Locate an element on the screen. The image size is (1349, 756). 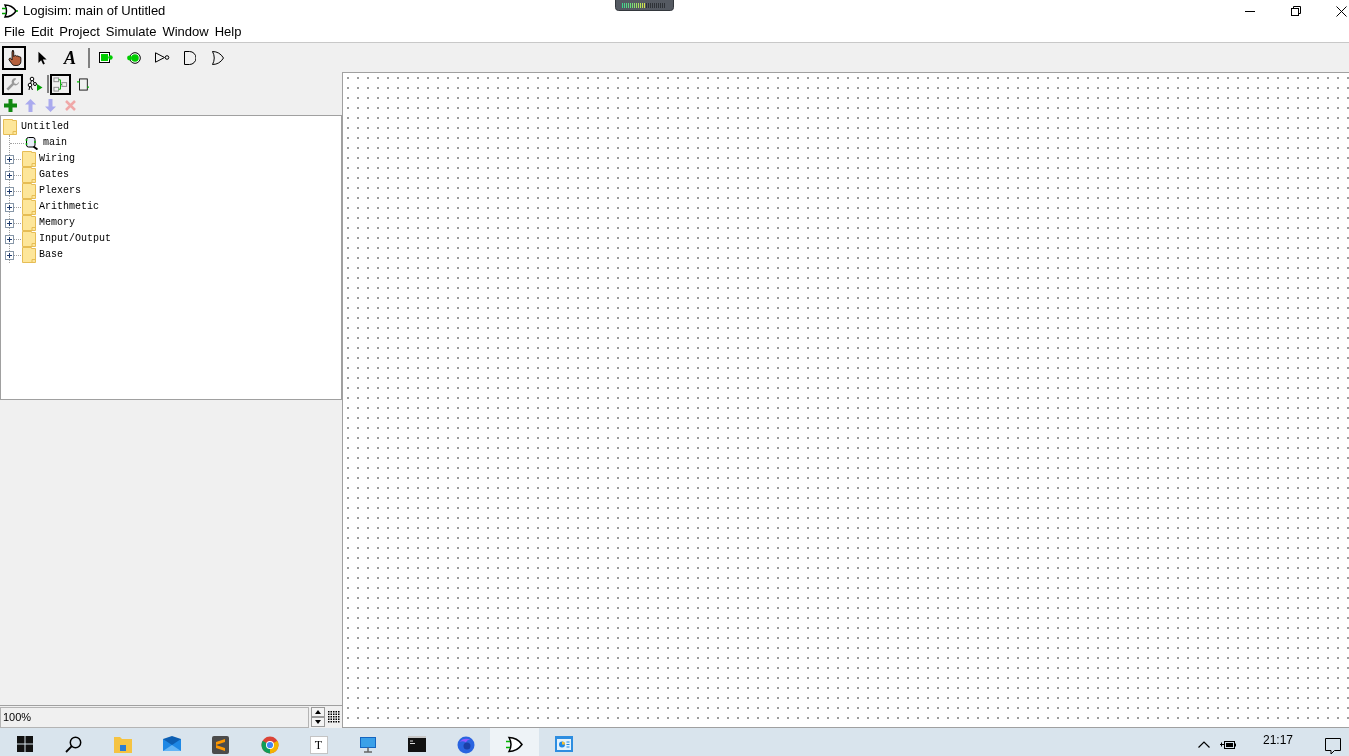
layout-button is located at coordinates (60, 84).